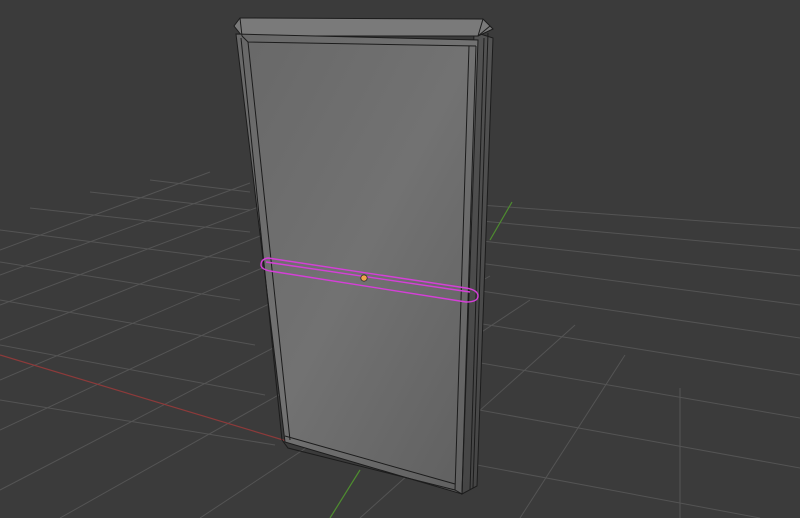 This screenshot has height=518, width=800. What do you see at coordinates (150, 400) in the screenshot?
I see `x-axis-line` at bounding box center [150, 400].